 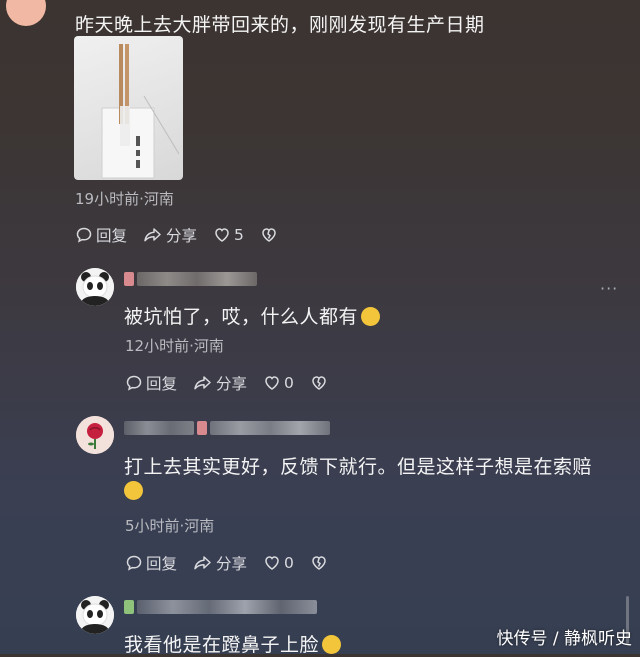 I want to click on post-author-avatar, so click(x=26, y=13).